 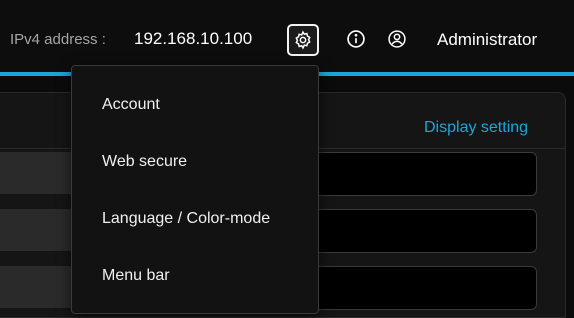 What do you see at coordinates (131, 105) in the screenshot?
I see `menu-item-account: Account` at bounding box center [131, 105].